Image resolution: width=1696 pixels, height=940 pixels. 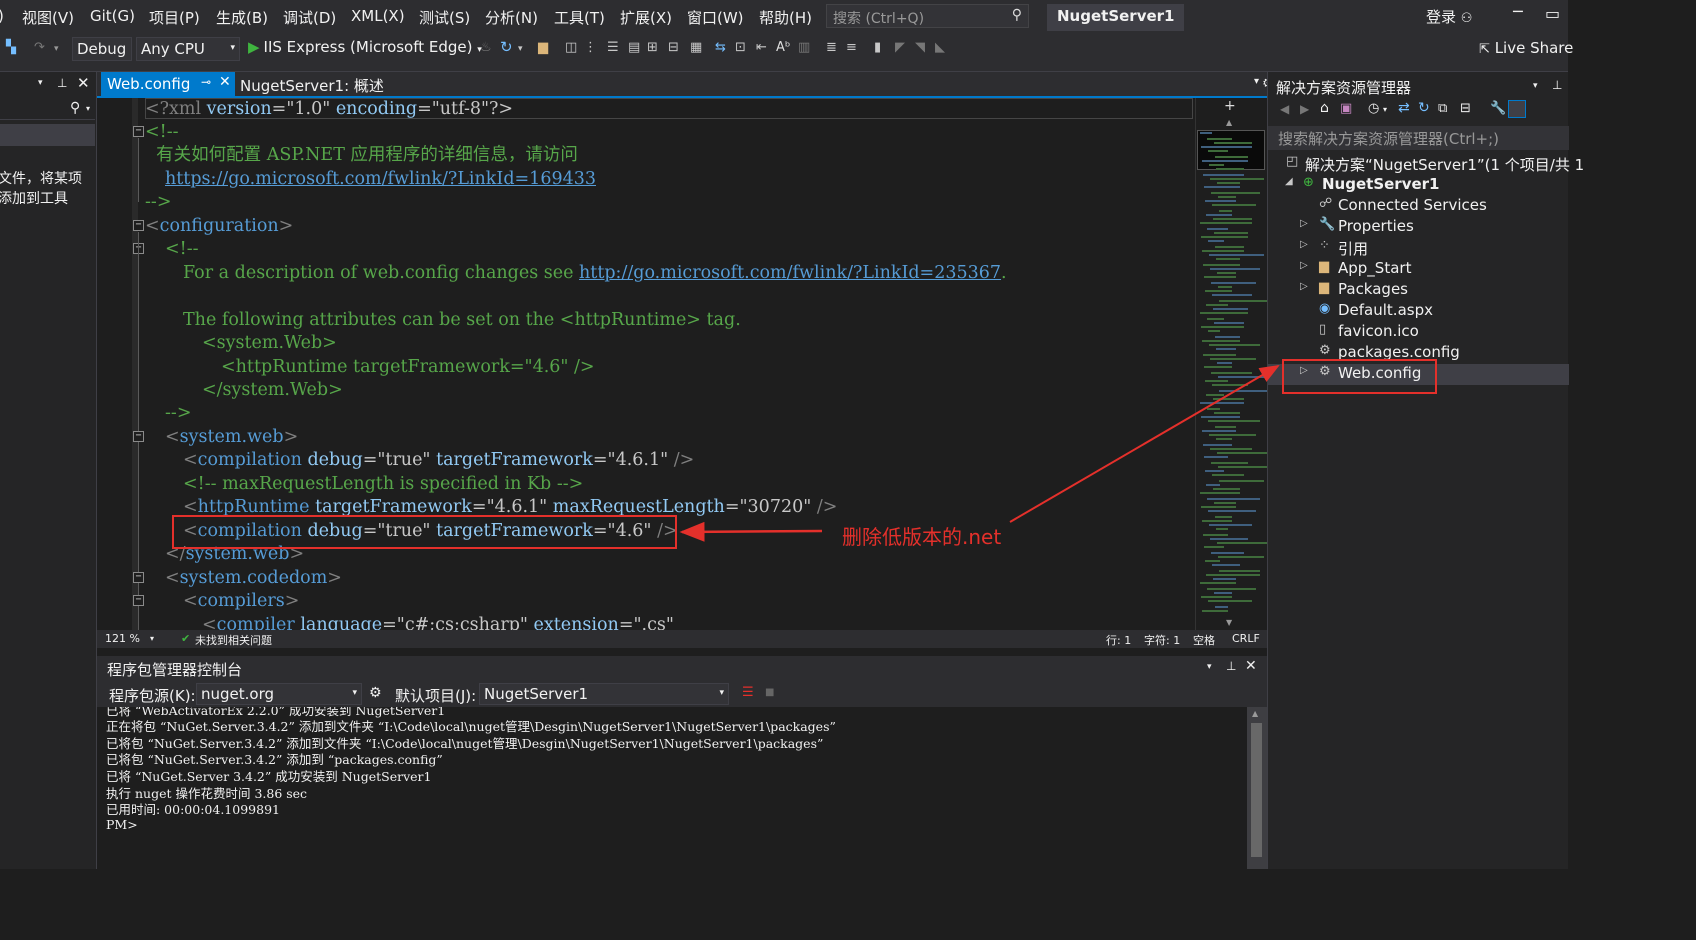 What do you see at coordinates (168, 84) in the screenshot?
I see `tab-web-config: Web.config ⊸ ✕` at bounding box center [168, 84].